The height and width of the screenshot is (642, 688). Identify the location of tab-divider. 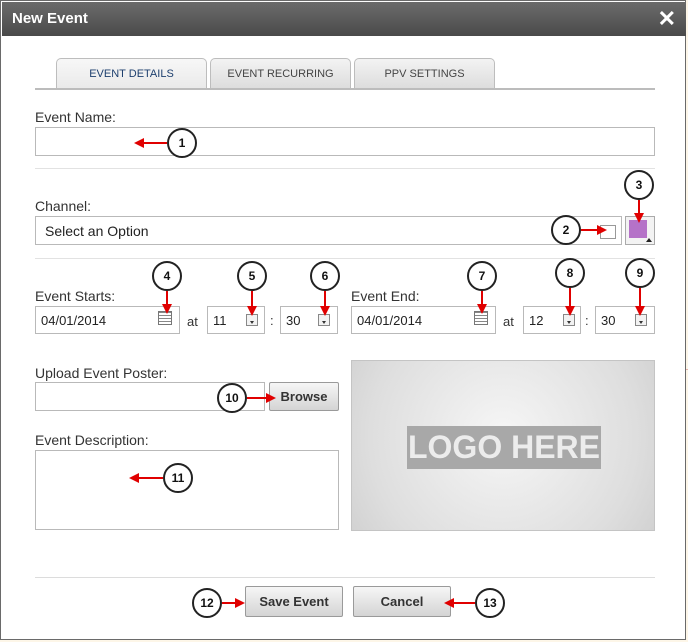
(345, 89).